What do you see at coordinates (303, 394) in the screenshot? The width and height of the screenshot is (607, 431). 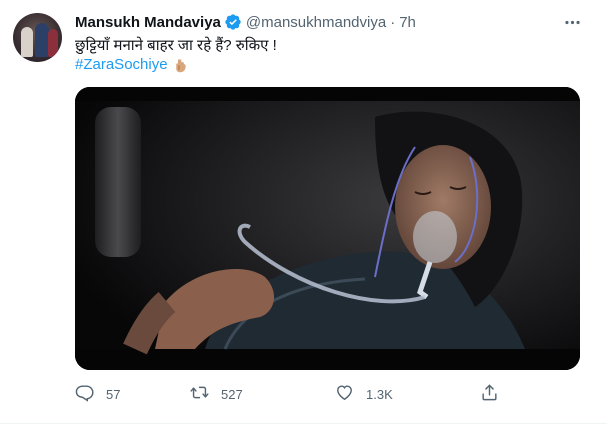 I see `tweet-actions: 57 527 1.3K` at bounding box center [303, 394].